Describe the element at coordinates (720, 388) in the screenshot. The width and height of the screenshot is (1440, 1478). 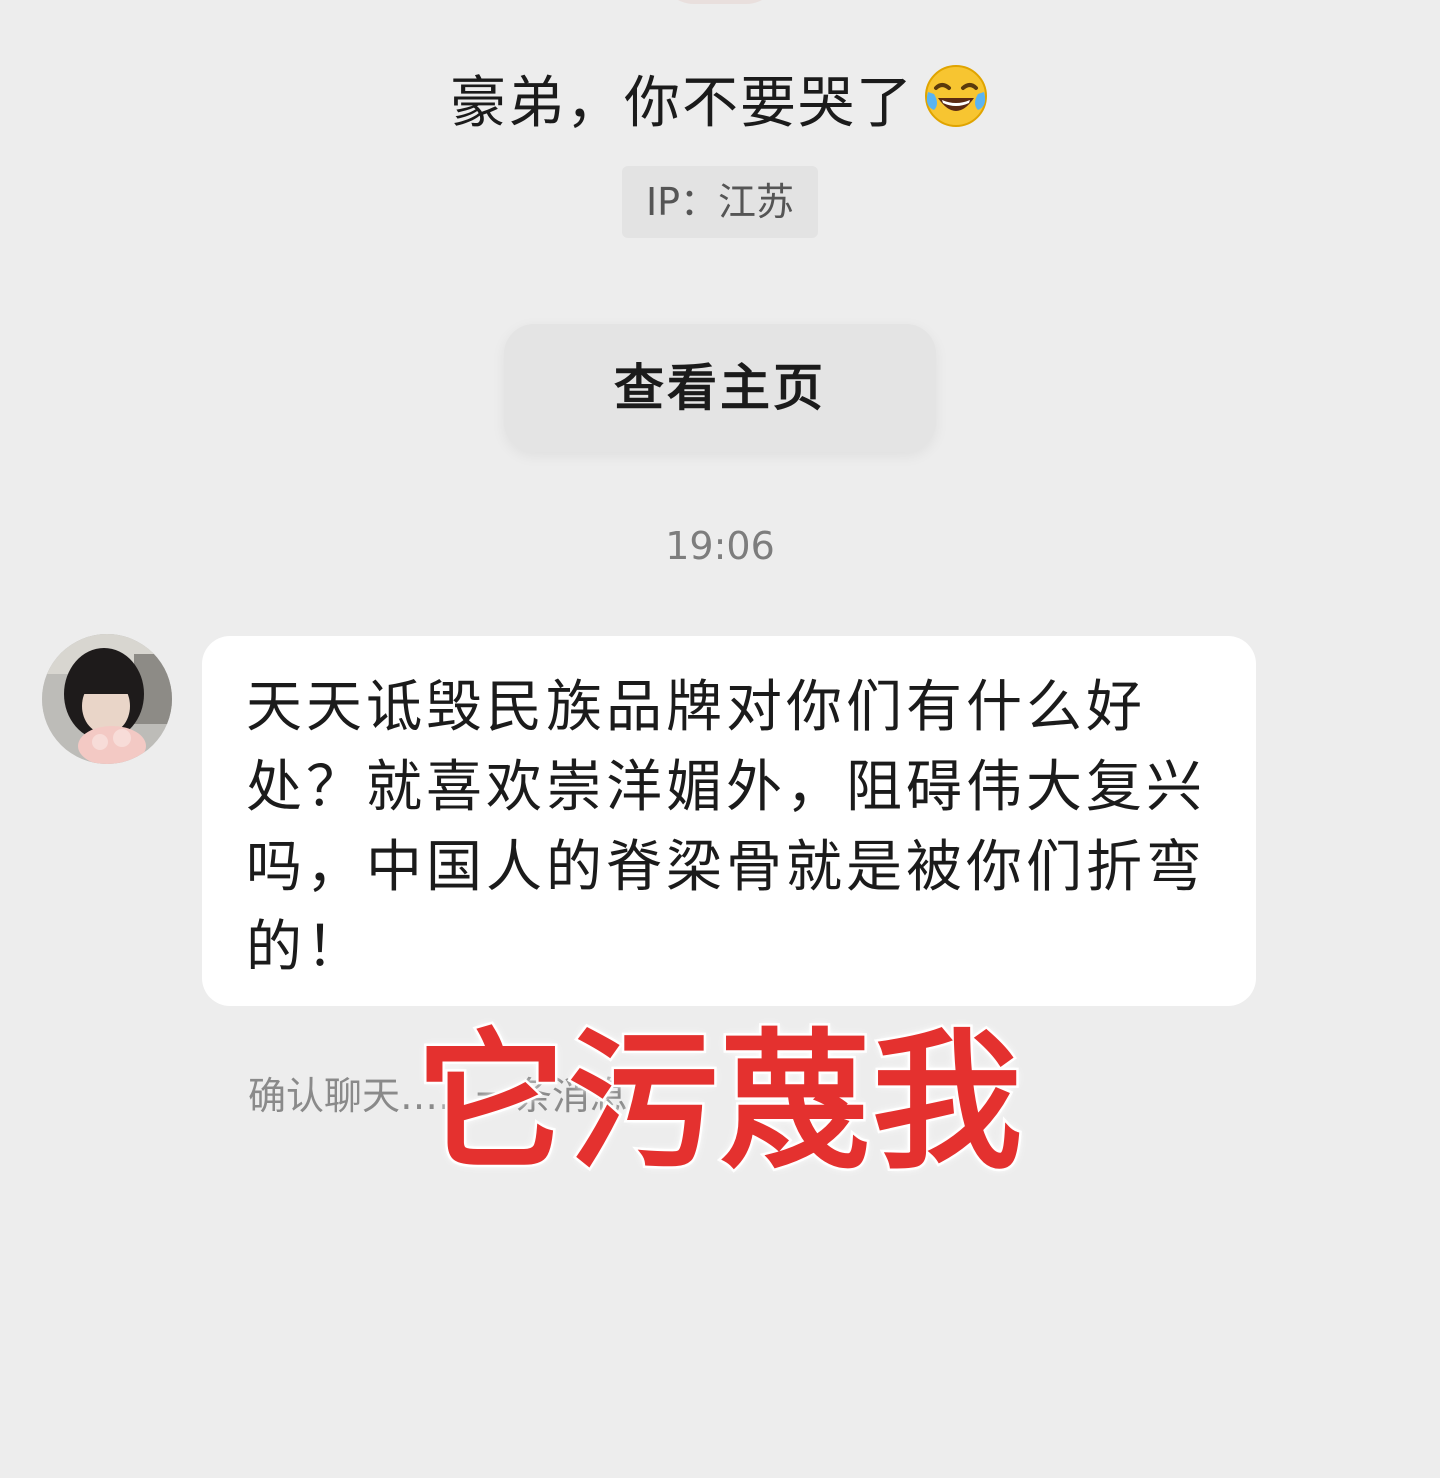
I see `view-profile-button: 查看主页` at that location.